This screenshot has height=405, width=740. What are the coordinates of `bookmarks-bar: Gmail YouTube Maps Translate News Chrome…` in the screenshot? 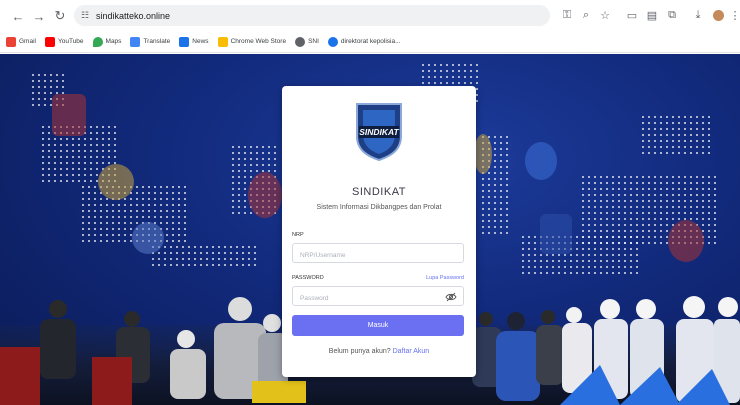 It's located at (370, 42).